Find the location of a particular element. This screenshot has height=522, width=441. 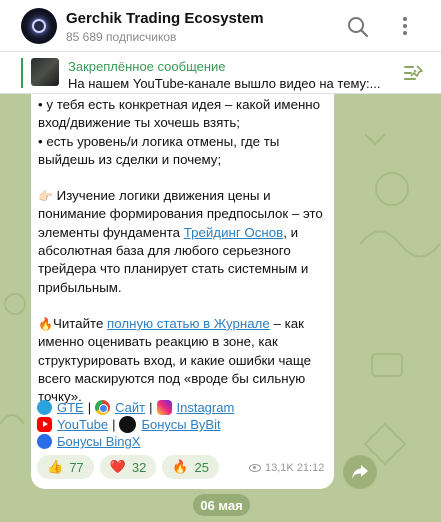

reaction-thumbs-up: 👍 77 is located at coordinates (65, 467).